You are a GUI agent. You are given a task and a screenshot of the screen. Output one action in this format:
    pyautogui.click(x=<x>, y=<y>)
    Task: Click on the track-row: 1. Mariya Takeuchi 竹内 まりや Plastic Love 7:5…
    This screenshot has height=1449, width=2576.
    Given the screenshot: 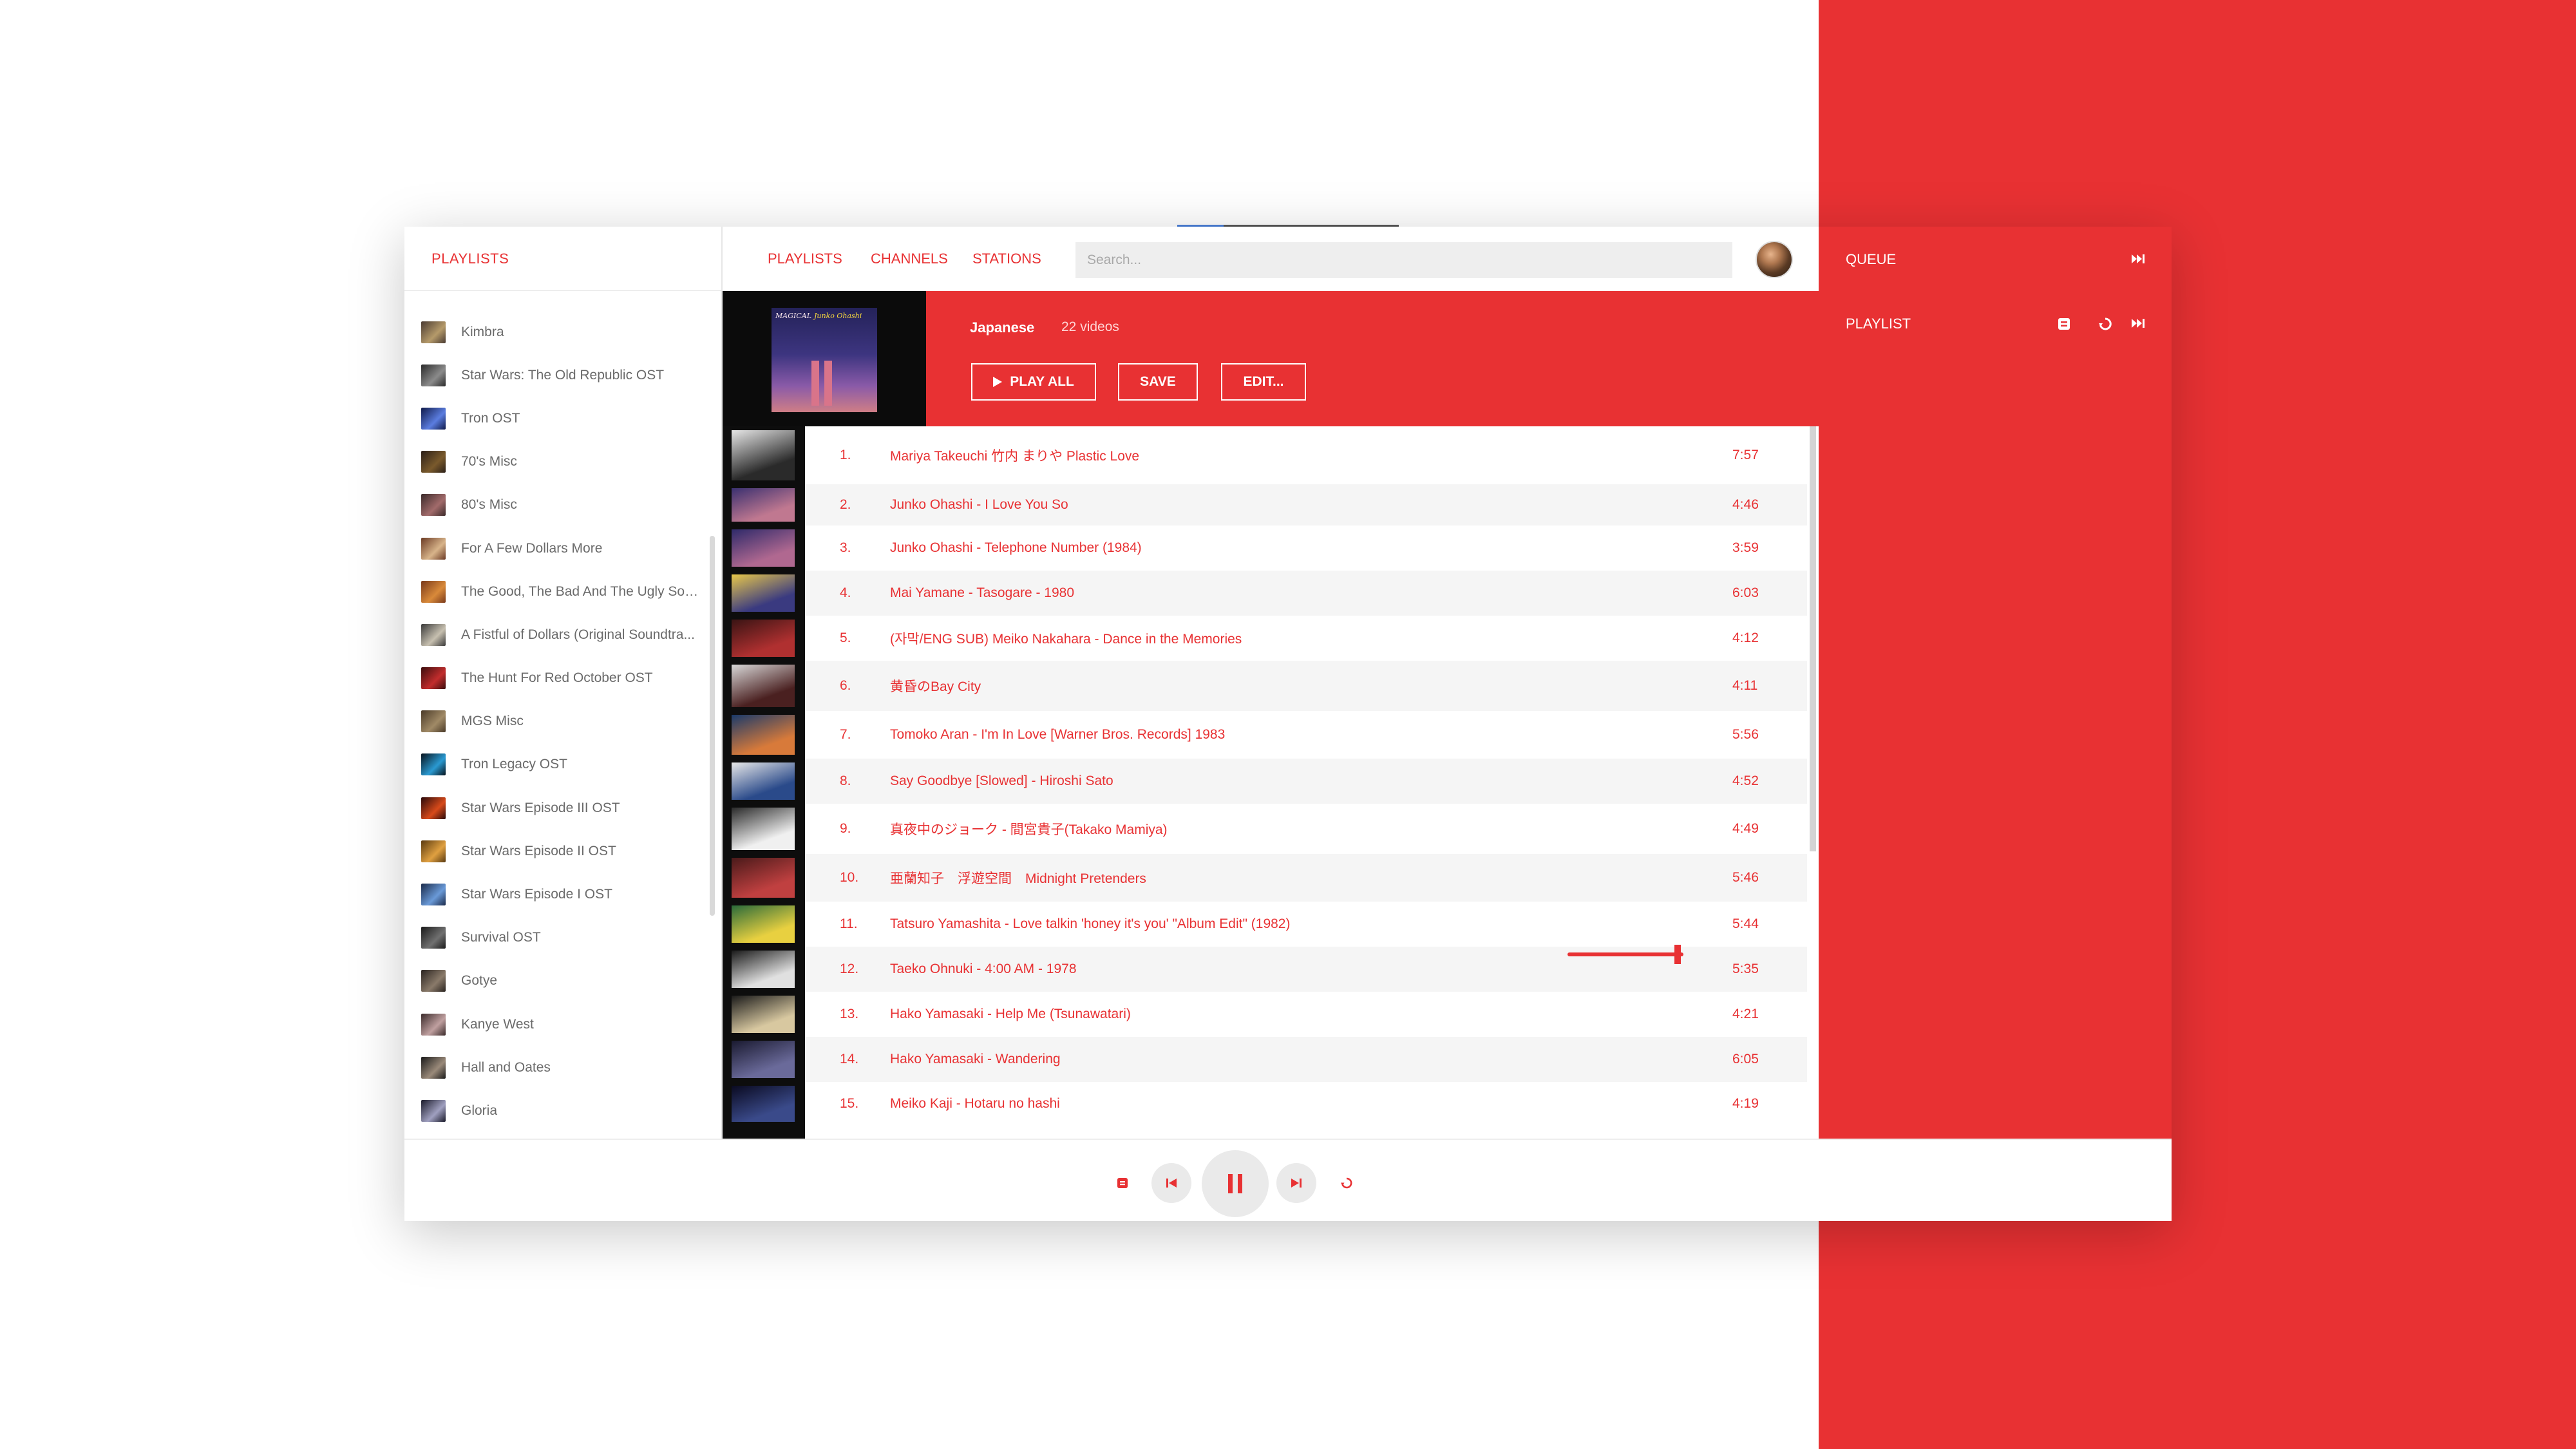 What is the action you would take?
    pyautogui.click(x=1306, y=455)
    